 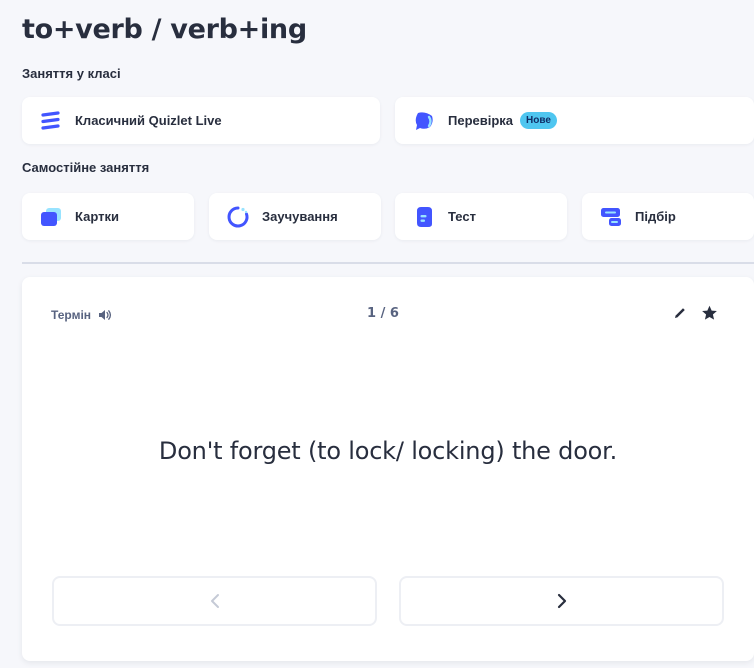 What do you see at coordinates (462, 216) in the screenshot?
I see `test-label: Тест` at bounding box center [462, 216].